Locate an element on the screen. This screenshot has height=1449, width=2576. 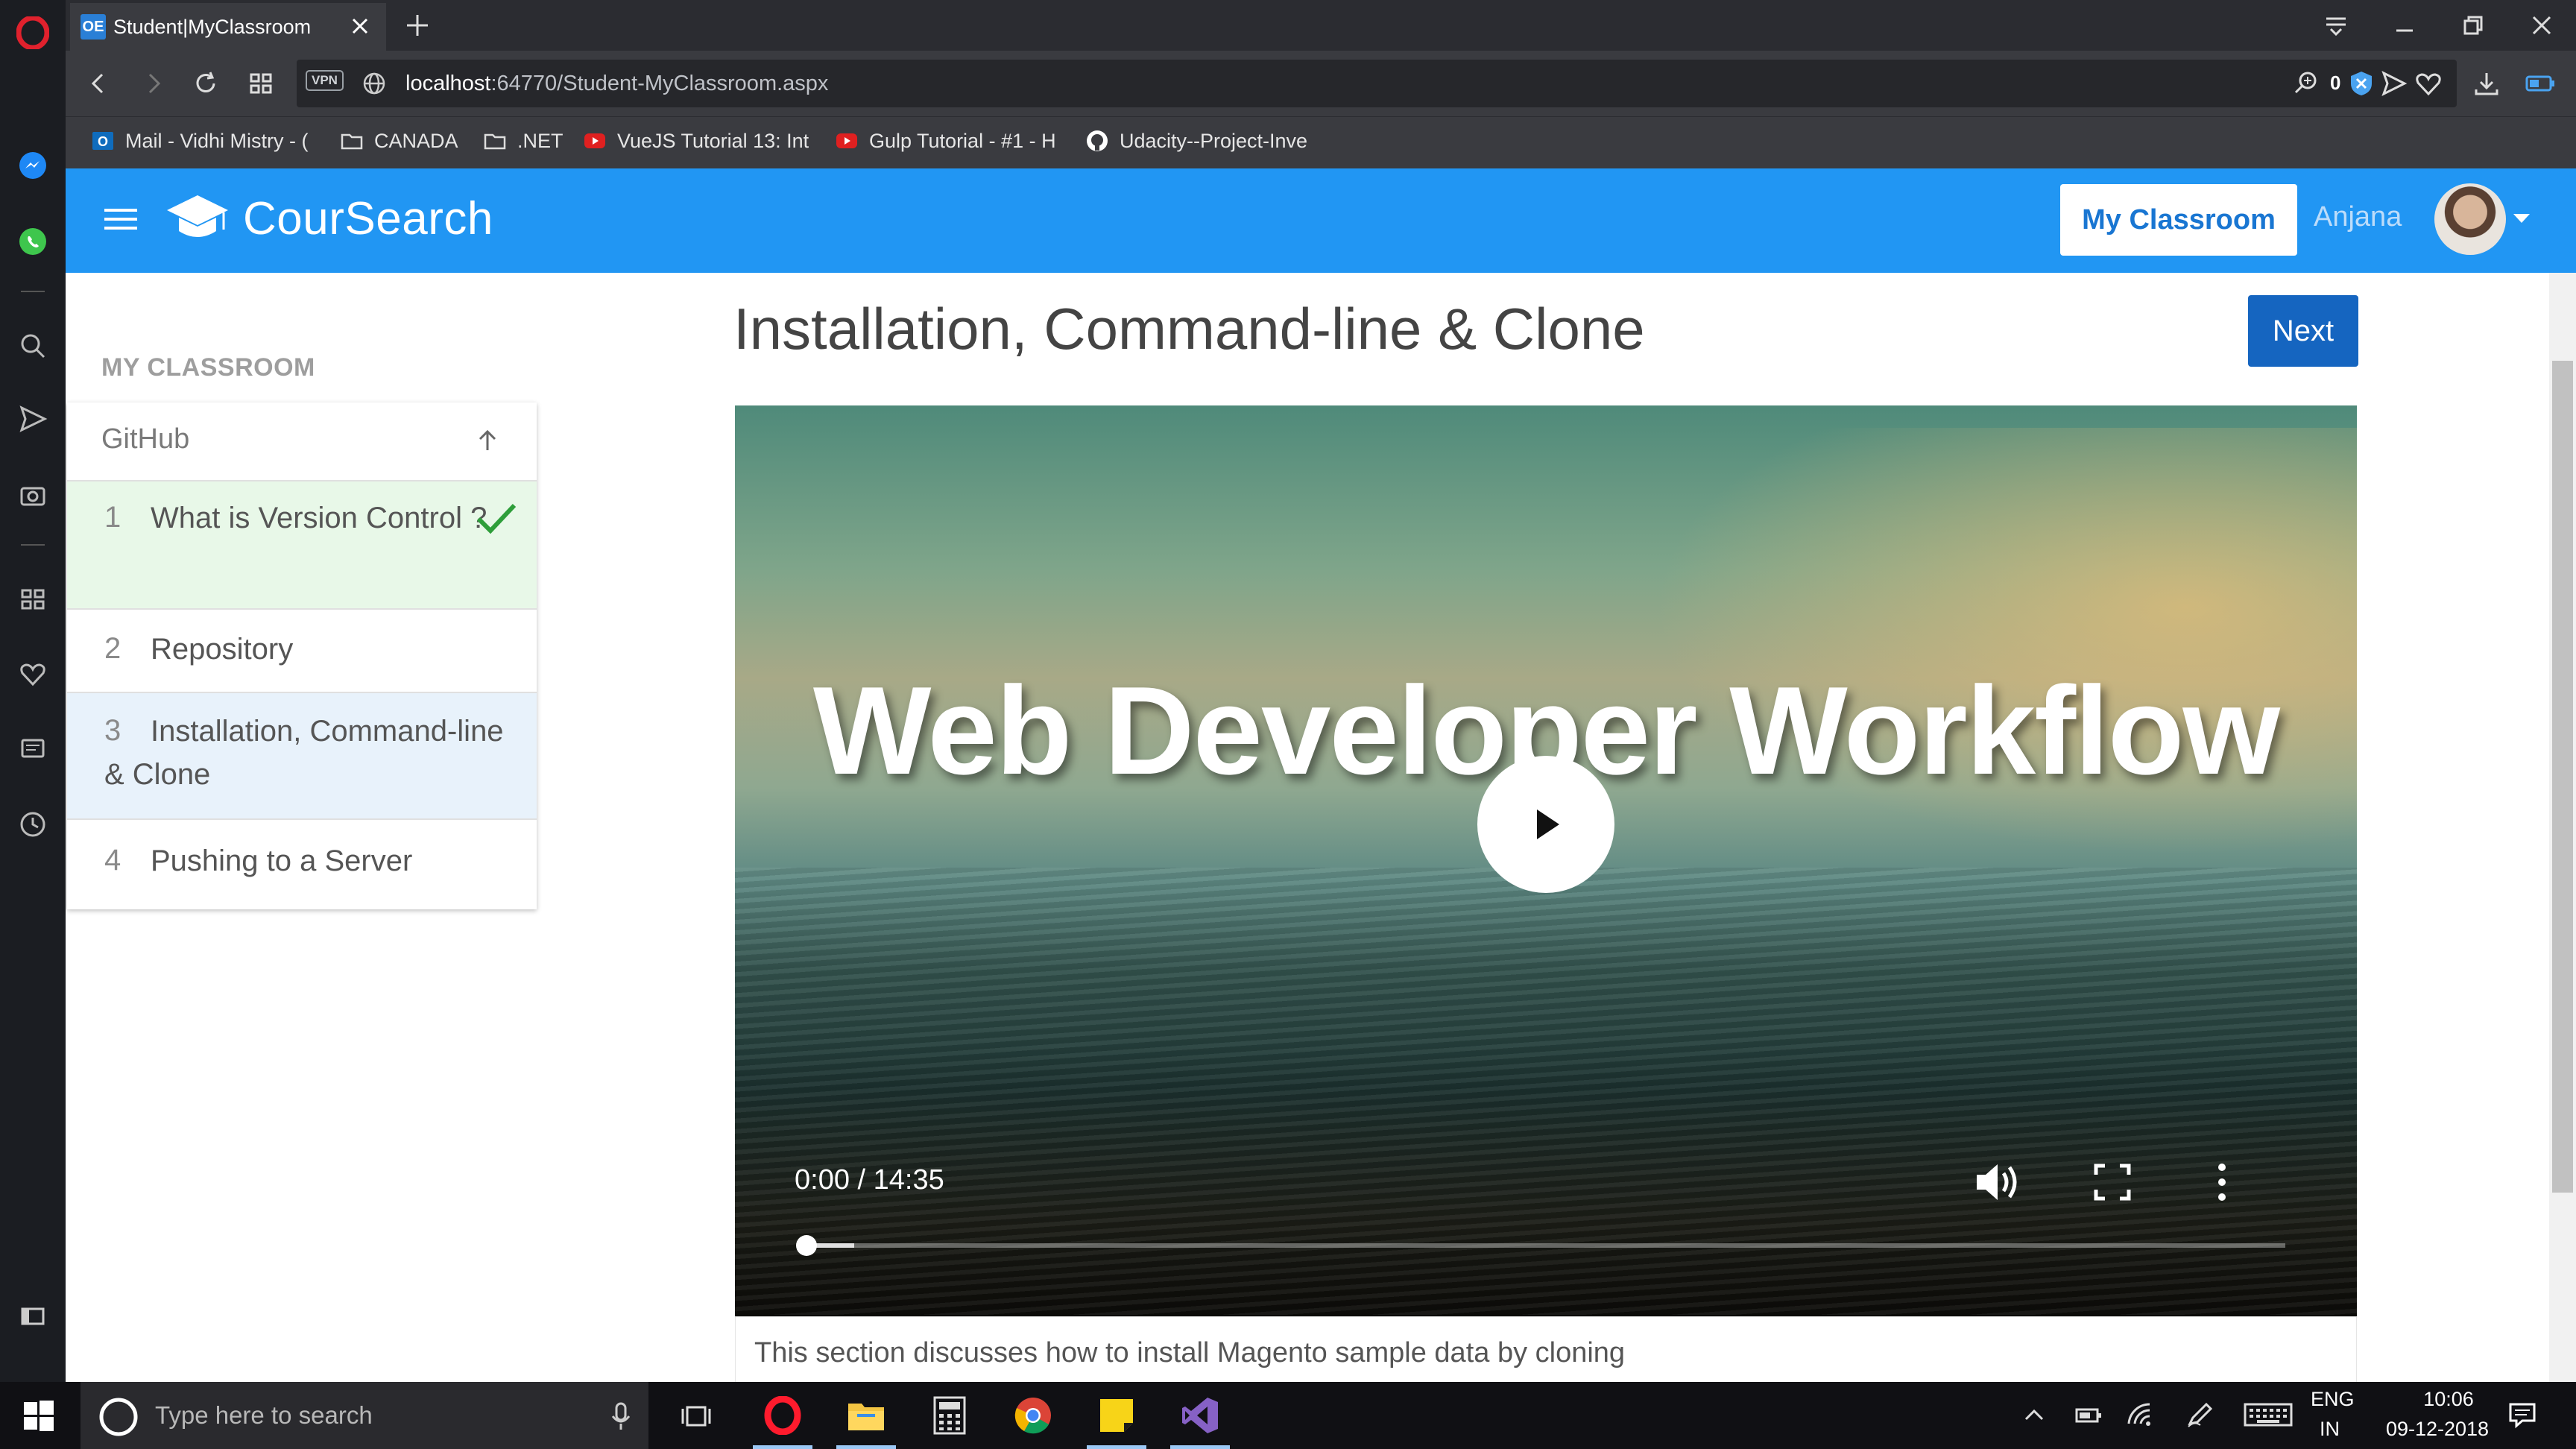
lesson-title: What is Version Control ? is located at coordinates (319, 518).